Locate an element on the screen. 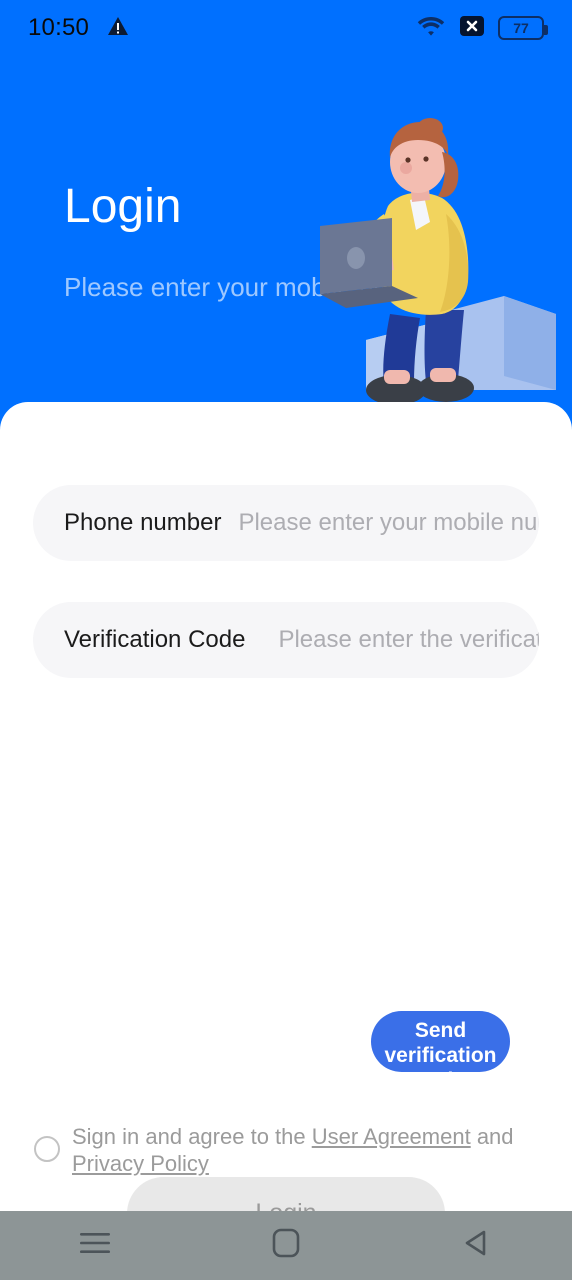 Image resolution: width=572 pixels, height=1280 pixels. status-bar-left: 10:50 is located at coordinates (78, 28).